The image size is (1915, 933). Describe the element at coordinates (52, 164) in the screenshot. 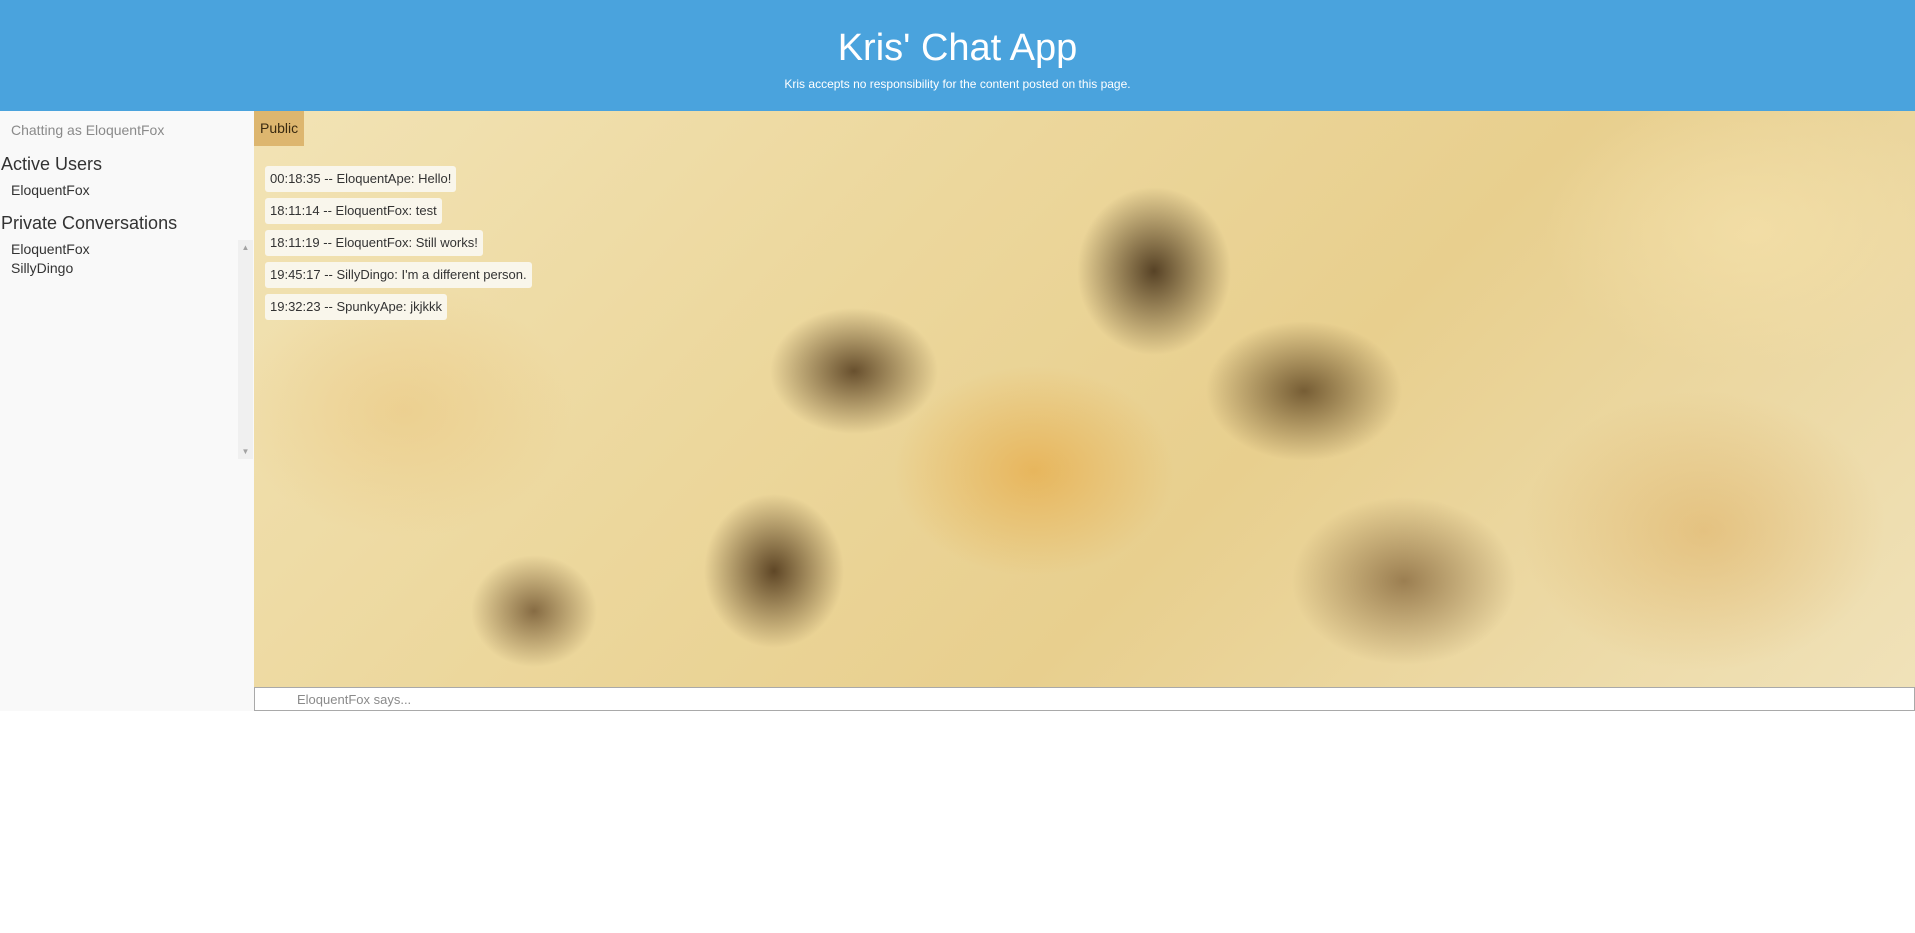

I see `active-users-heading: Active Users` at that location.